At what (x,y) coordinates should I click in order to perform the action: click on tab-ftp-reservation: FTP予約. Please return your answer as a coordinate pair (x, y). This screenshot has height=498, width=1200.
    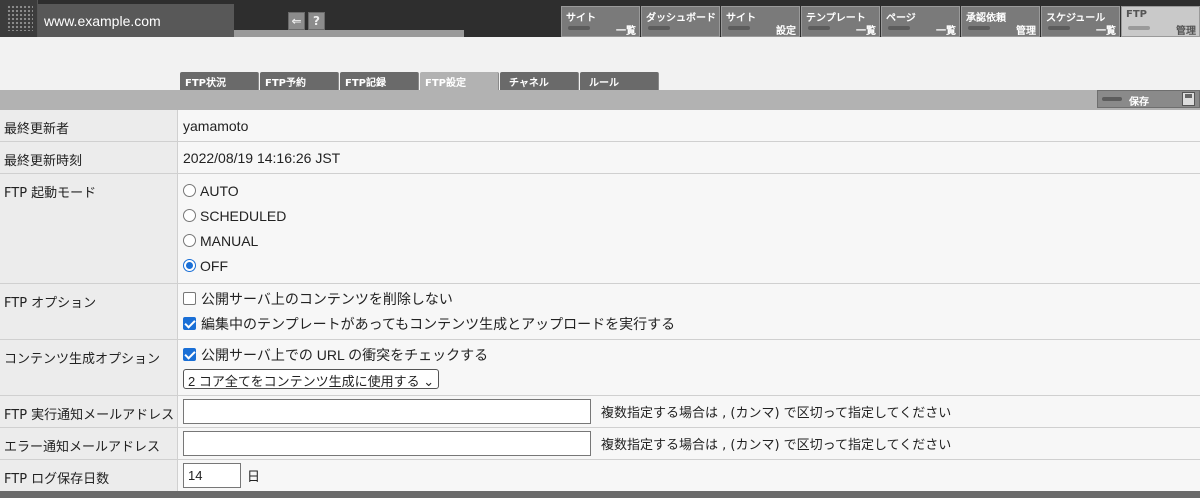
    Looking at the image, I should click on (299, 81).